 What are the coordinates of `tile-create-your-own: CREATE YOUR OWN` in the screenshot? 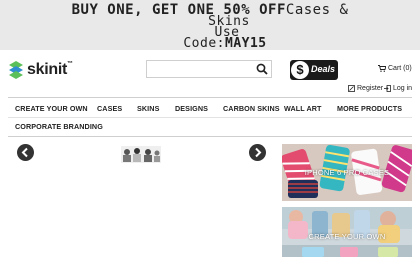 It's located at (347, 232).